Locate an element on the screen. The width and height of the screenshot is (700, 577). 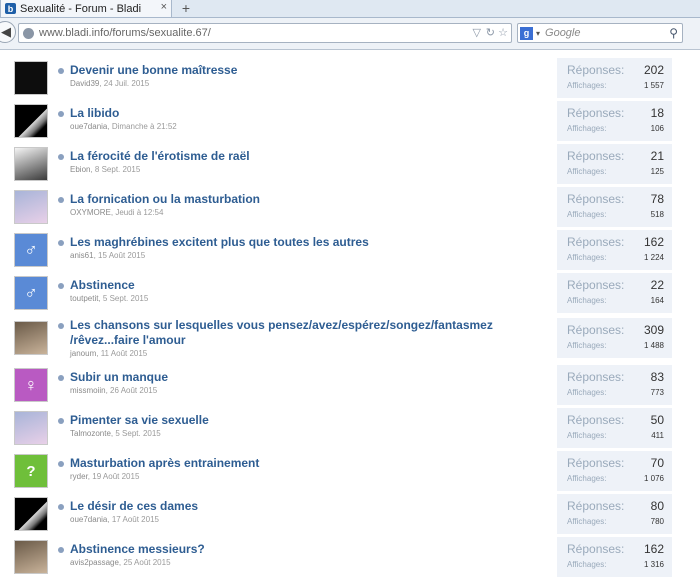
thread-date: , Jeudi à 12:54 is located at coordinates (137, 212).